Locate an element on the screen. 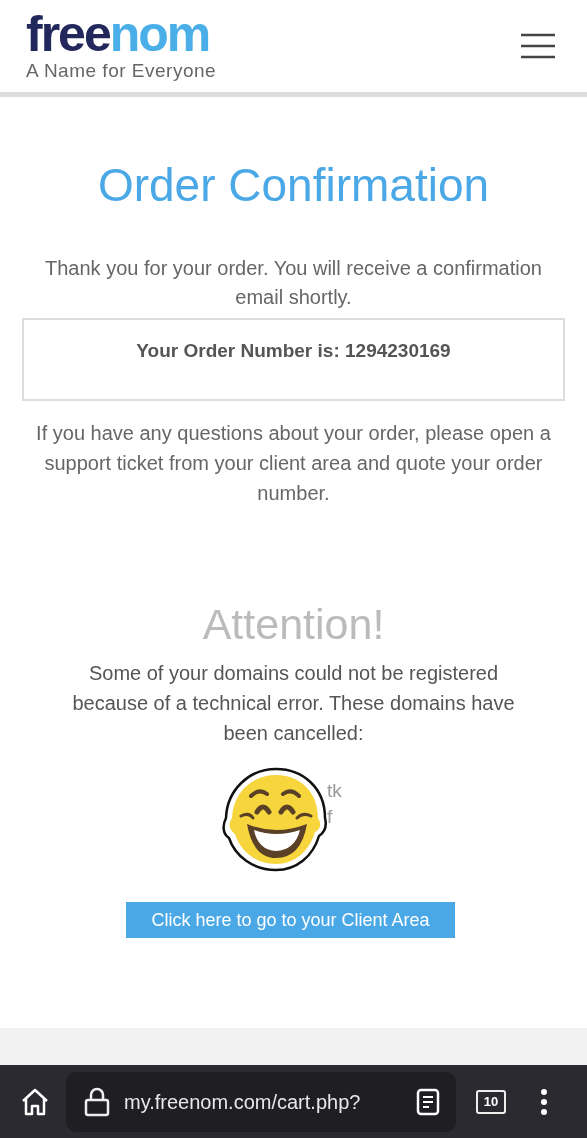 This screenshot has height=1138, width=587. domain-name: tk is located at coordinates (334, 791).